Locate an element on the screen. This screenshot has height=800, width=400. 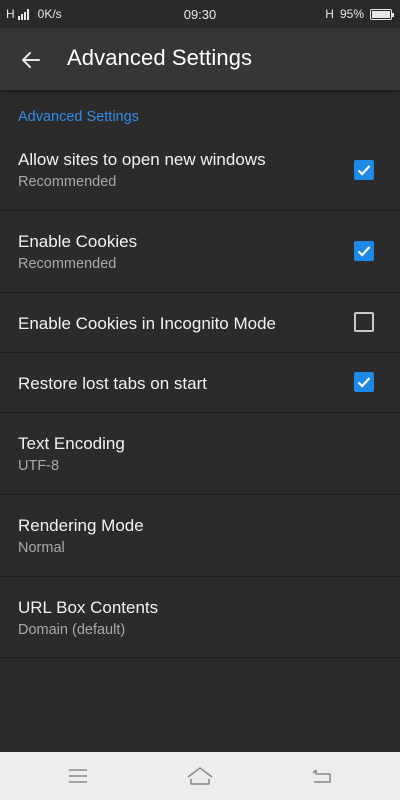
setting-title: Enable Cookies is located at coordinates (78, 241).